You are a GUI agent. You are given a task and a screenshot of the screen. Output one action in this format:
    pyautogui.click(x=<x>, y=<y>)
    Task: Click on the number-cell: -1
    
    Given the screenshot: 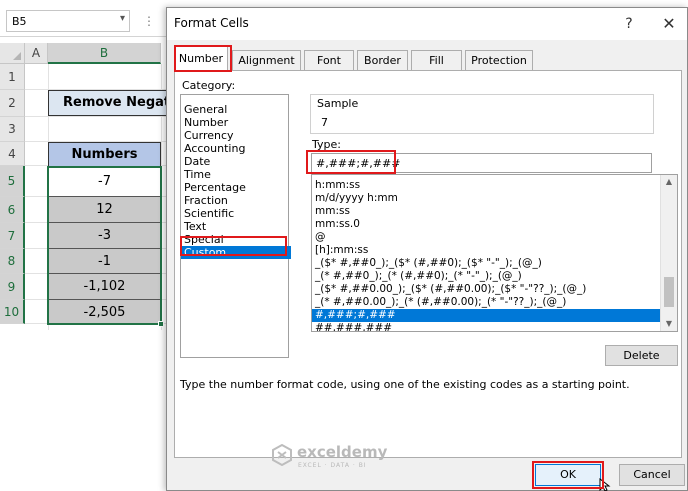 What is the action you would take?
    pyautogui.click(x=104, y=261)
    